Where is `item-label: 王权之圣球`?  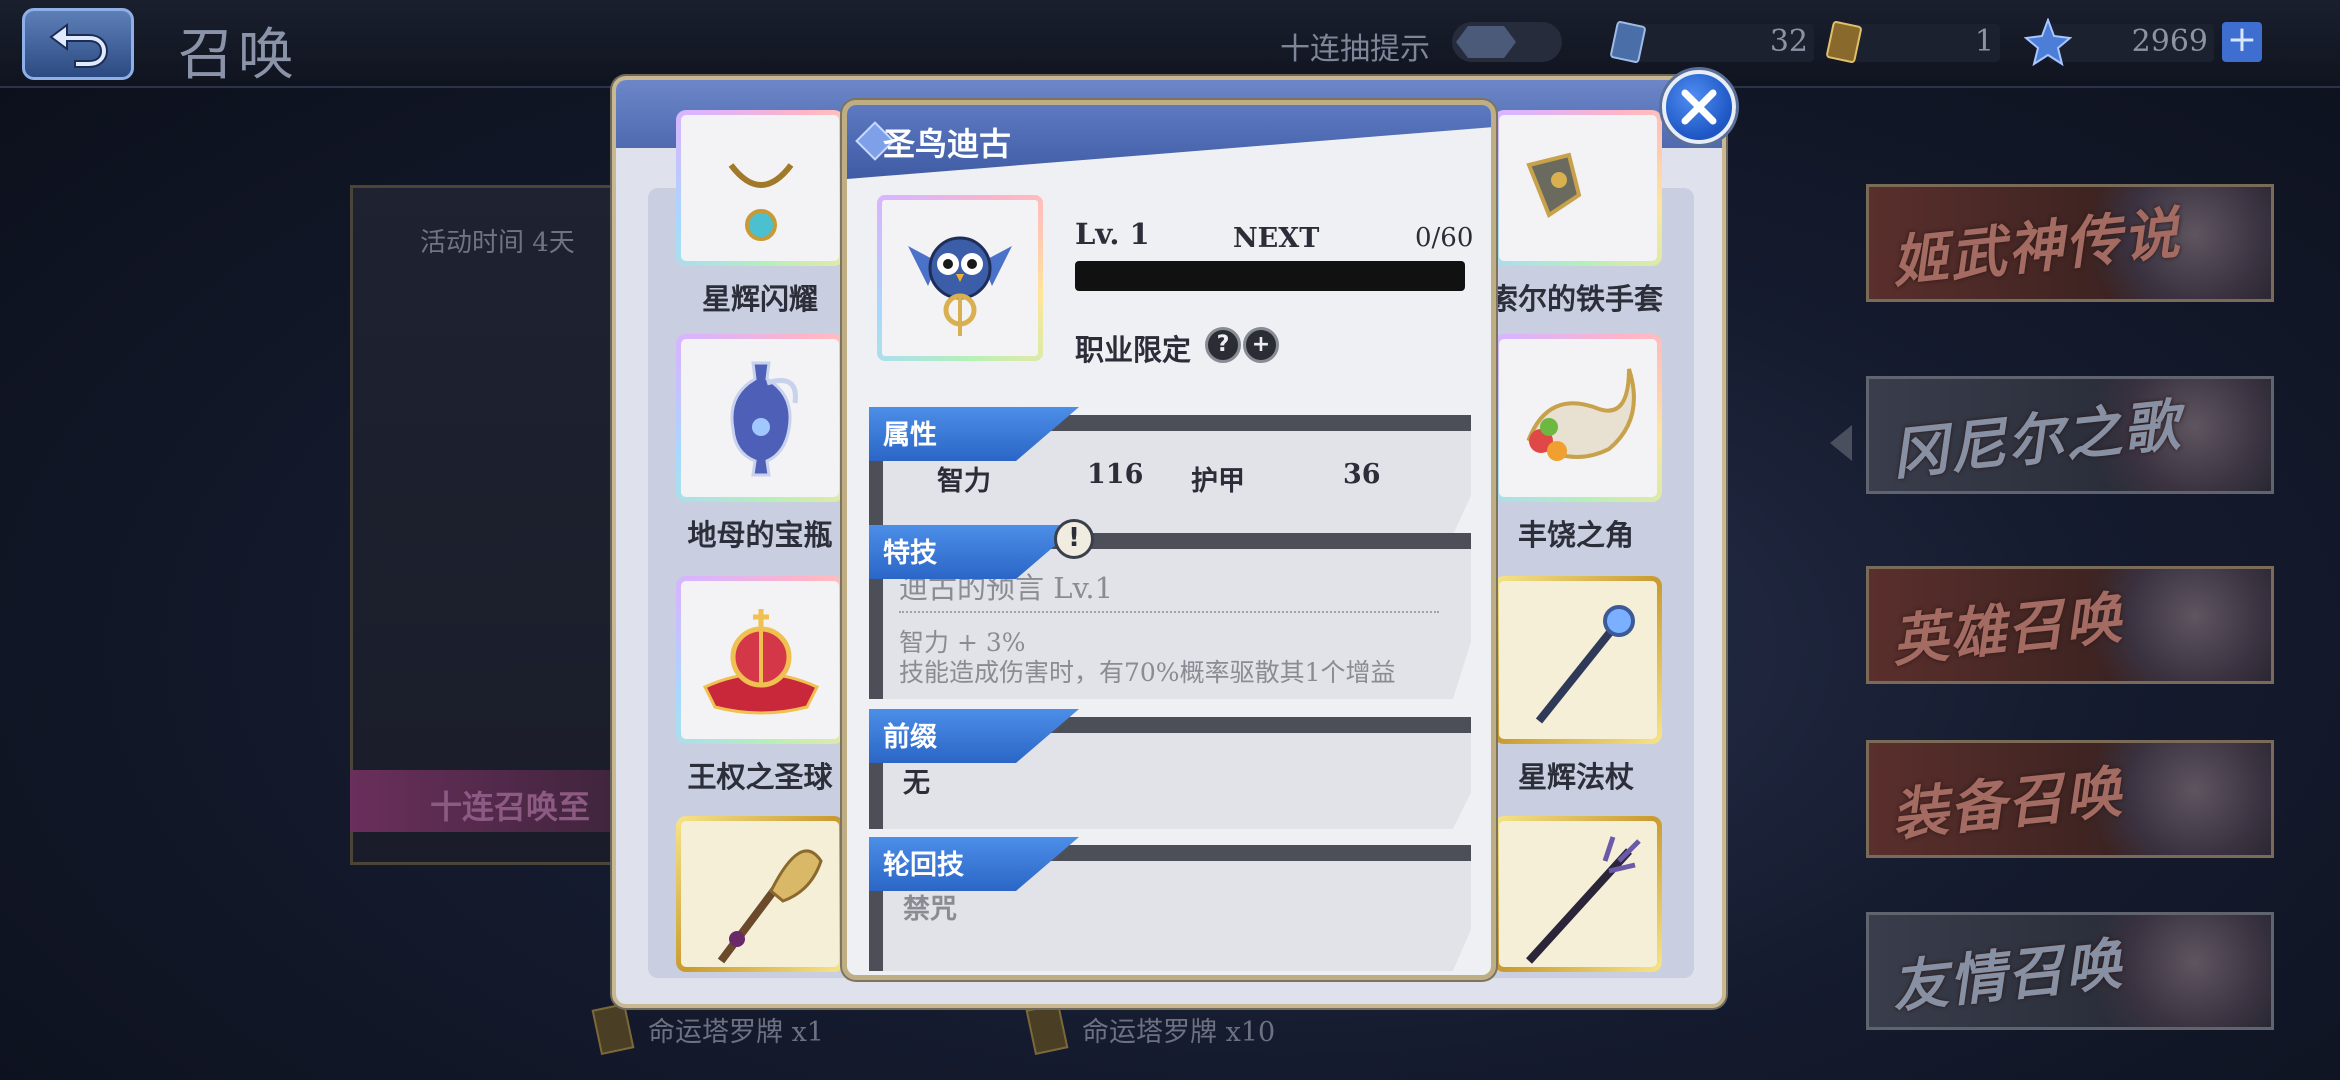 item-label: 王权之圣球 is located at coordinates (760, 777).